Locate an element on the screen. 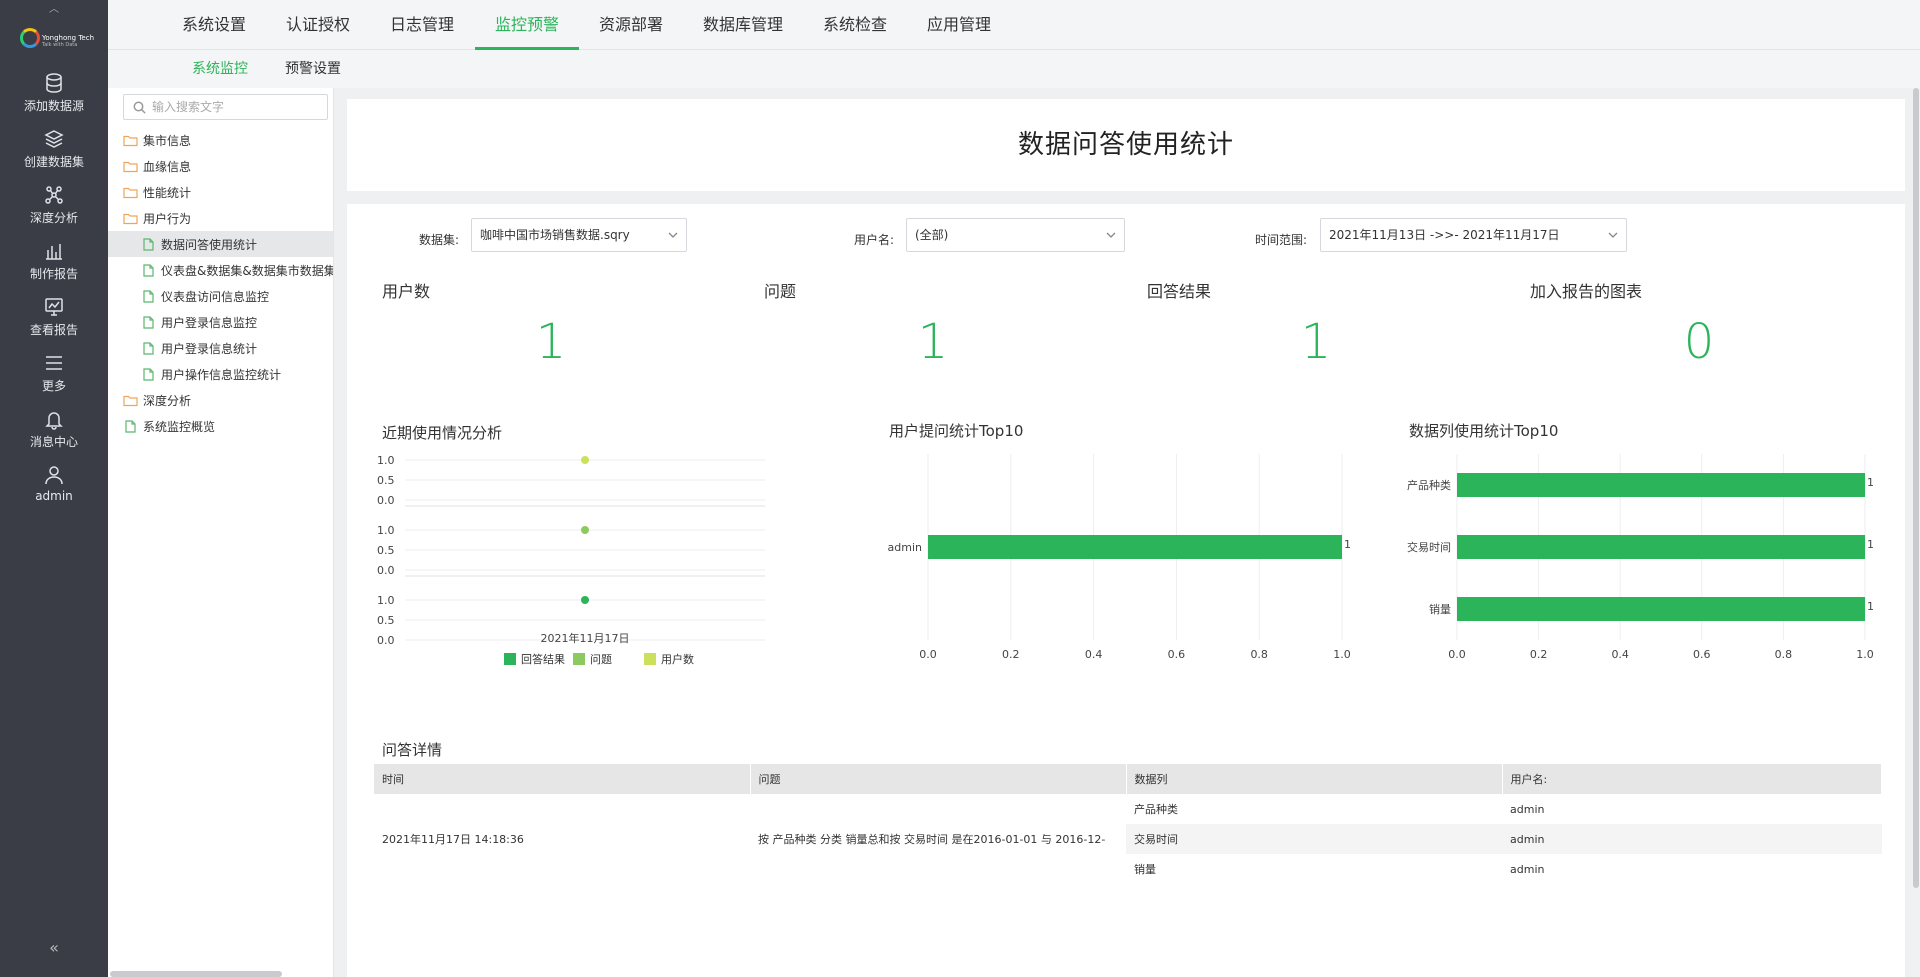 The image size is (1920, 977). chevron-down-icon is located at coordinates (673, 235).